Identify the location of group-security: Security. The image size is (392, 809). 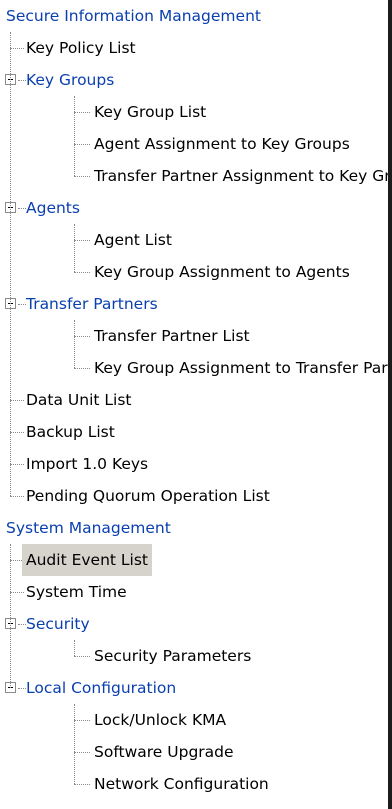
(194, 624).